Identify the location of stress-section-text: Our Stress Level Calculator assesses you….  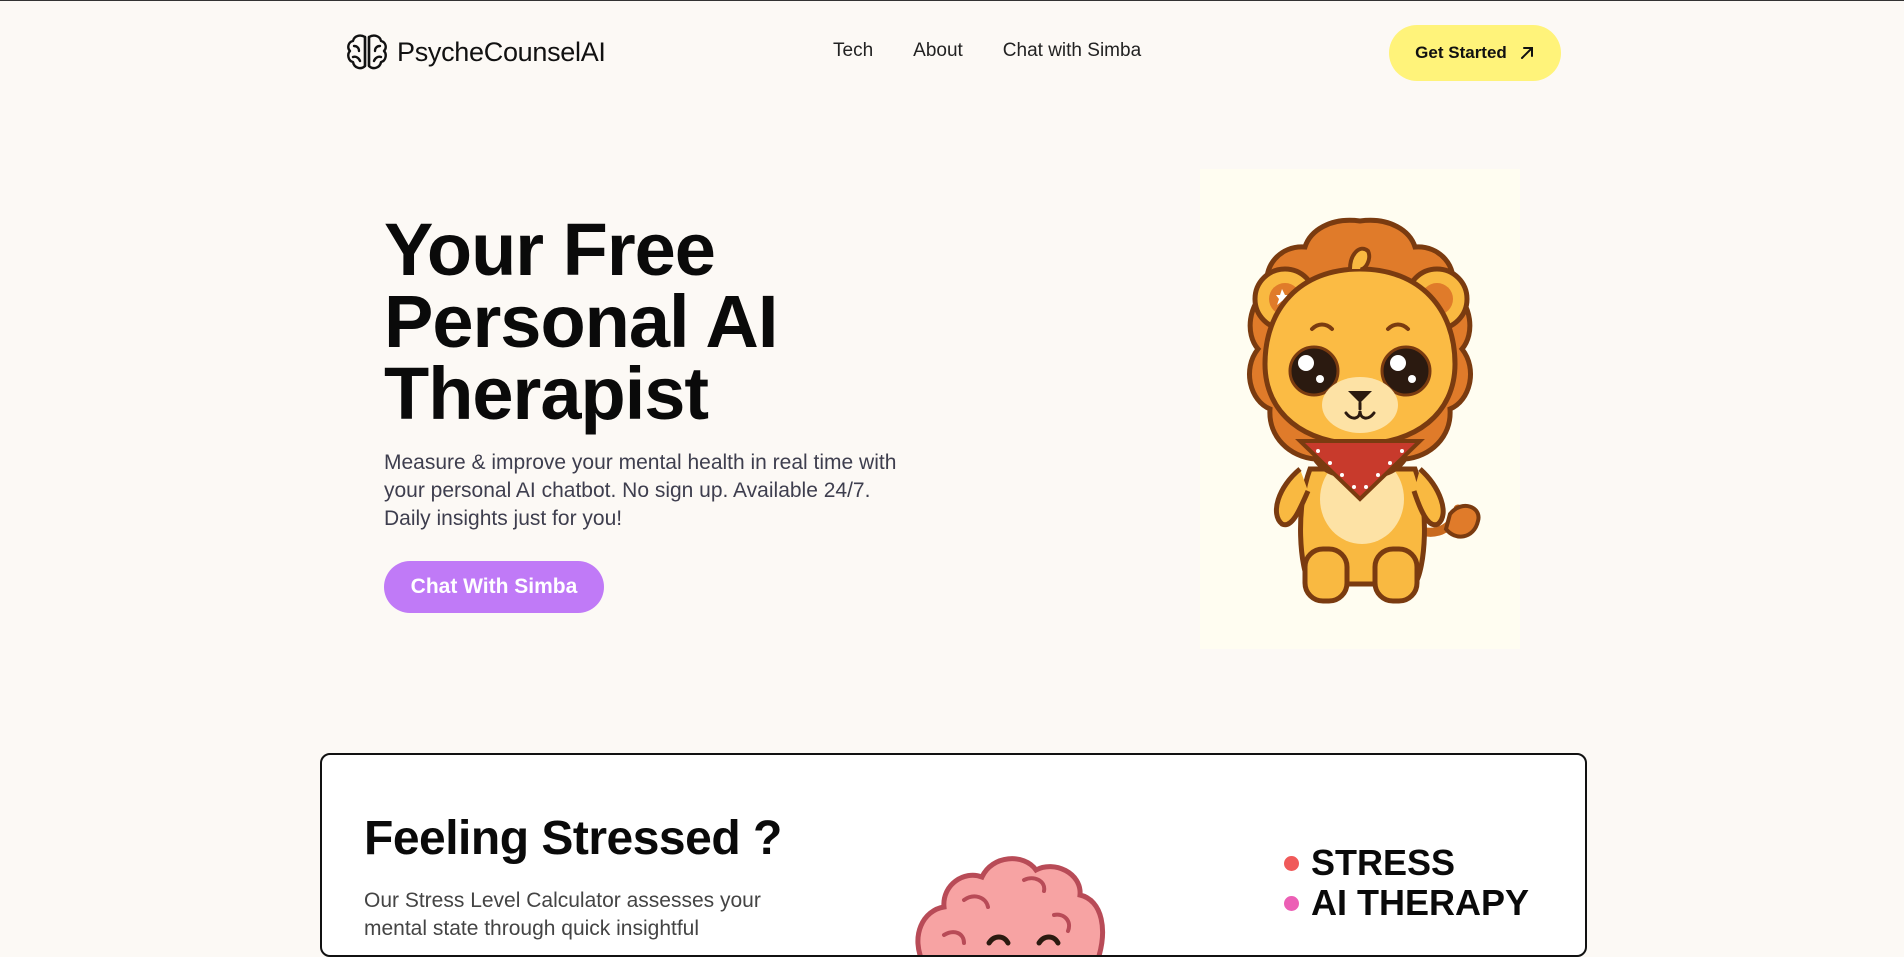
(562, 914).